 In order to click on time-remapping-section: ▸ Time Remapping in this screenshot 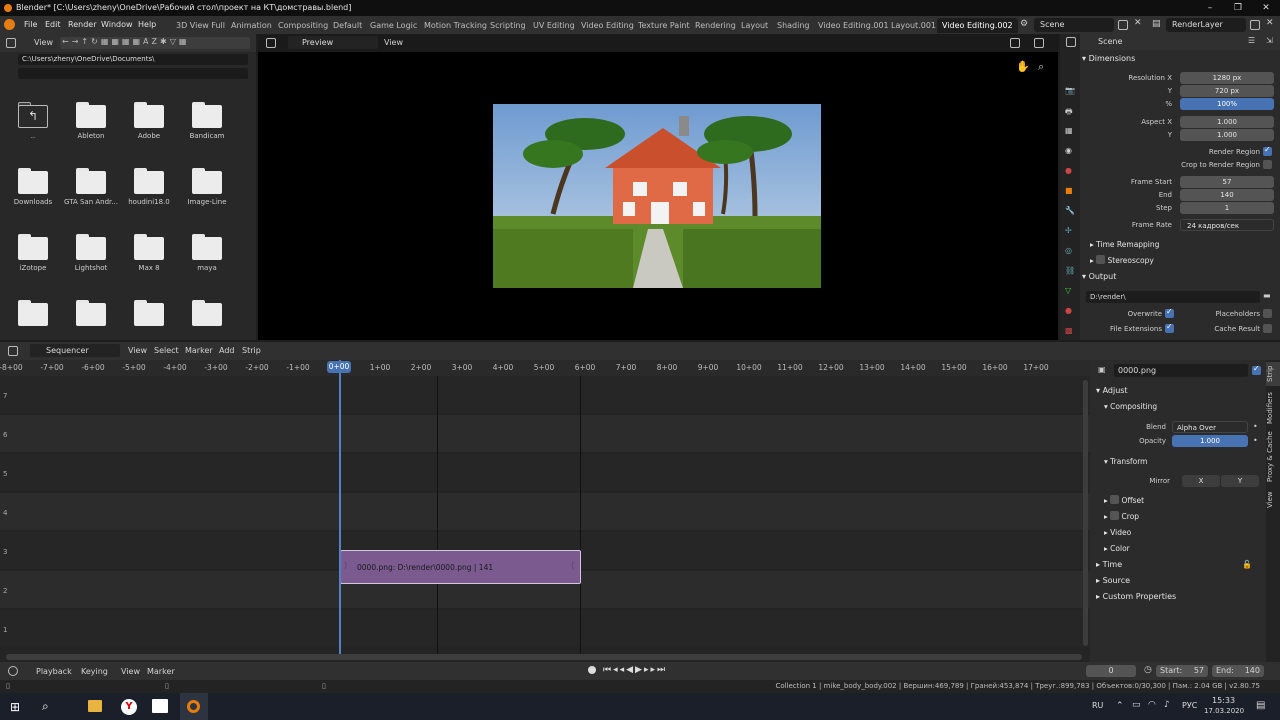, I will do `click(1124, 245)`.